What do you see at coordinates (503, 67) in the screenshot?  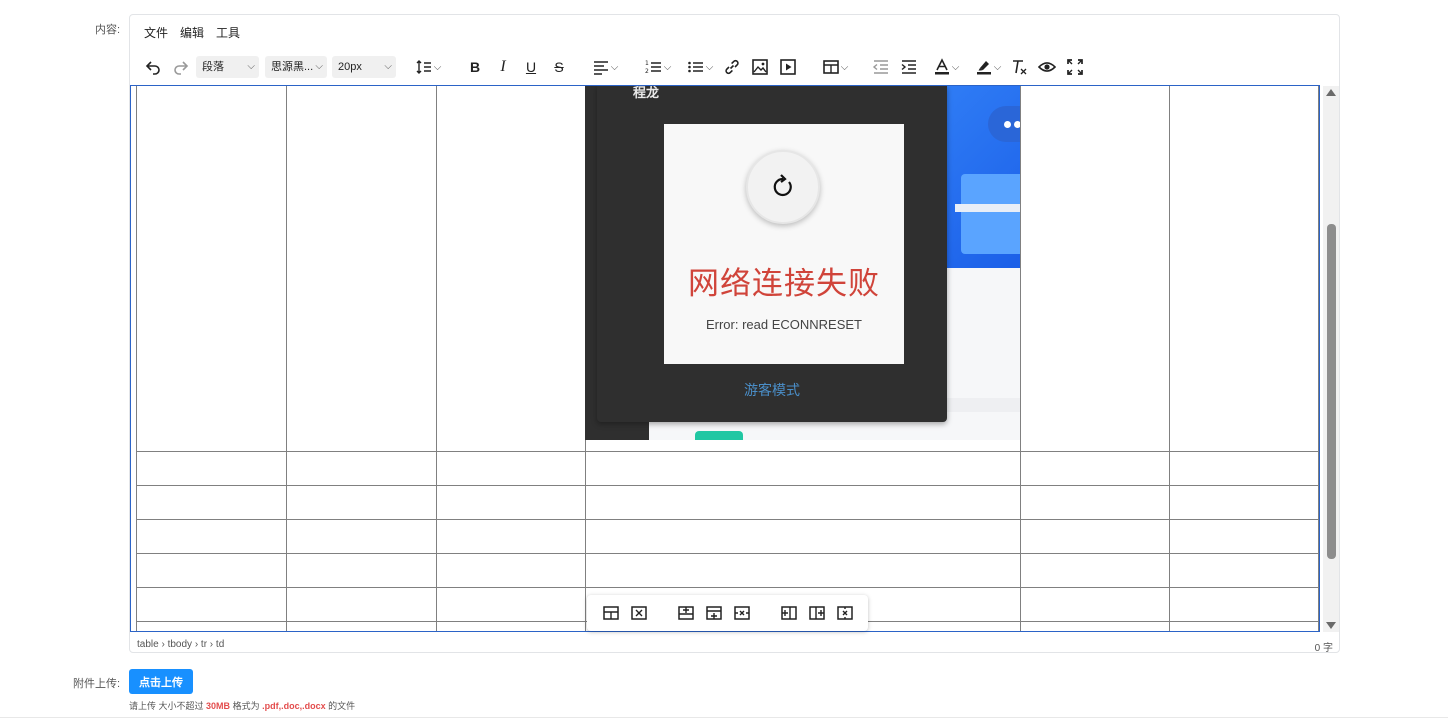 I see `italic-icon: I` at bounding box center [503, 67].